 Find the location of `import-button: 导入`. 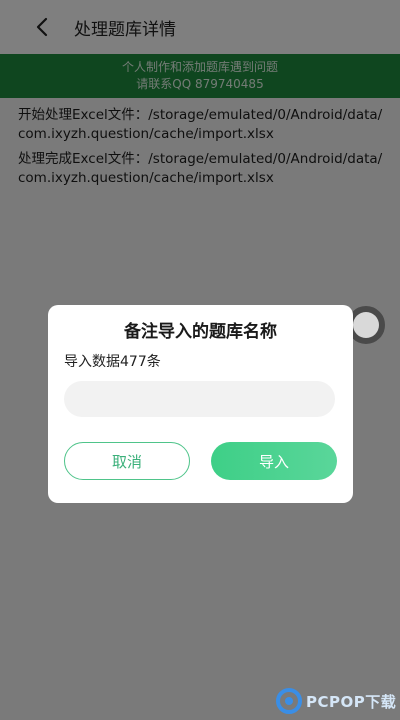

import-button: 导入 is located at coordinates (274, 461).